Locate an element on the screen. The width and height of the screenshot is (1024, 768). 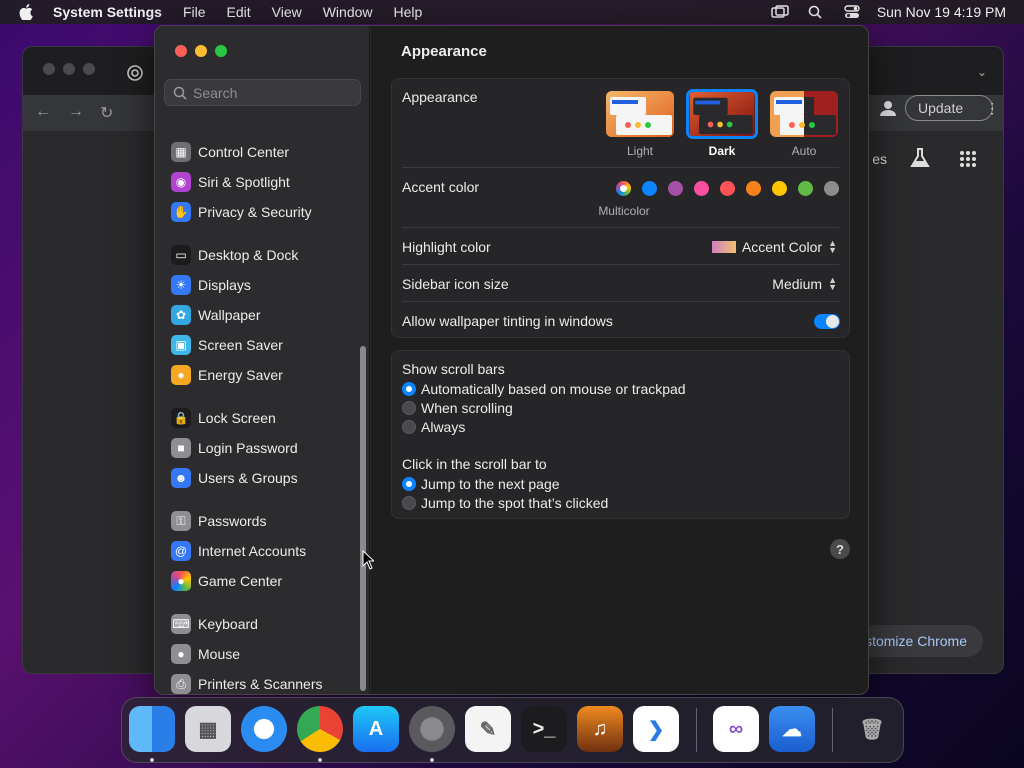
vscode-icon: ❯ is located at coordinates (656, 729).